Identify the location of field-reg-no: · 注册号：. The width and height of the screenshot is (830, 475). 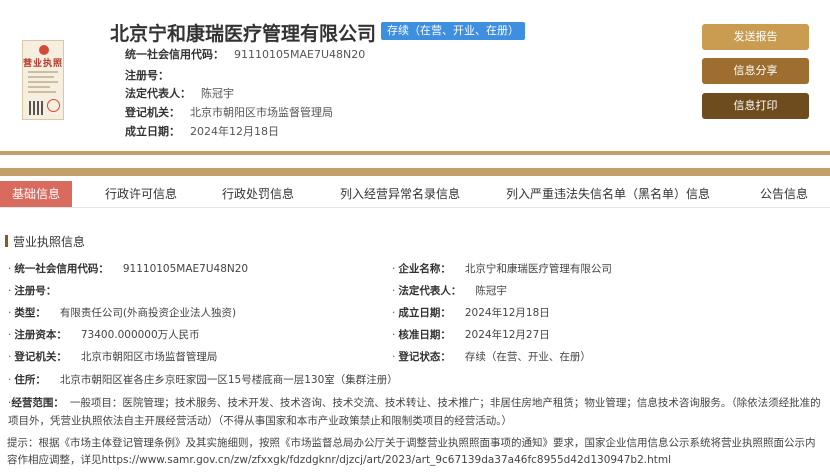
(32, 291).